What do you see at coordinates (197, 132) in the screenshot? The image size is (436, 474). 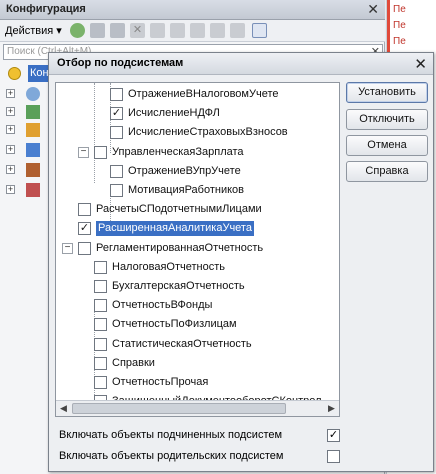 I see `tree-node: ИсчислениеСтраховыхВзносов` at bounding box center [197, 132].